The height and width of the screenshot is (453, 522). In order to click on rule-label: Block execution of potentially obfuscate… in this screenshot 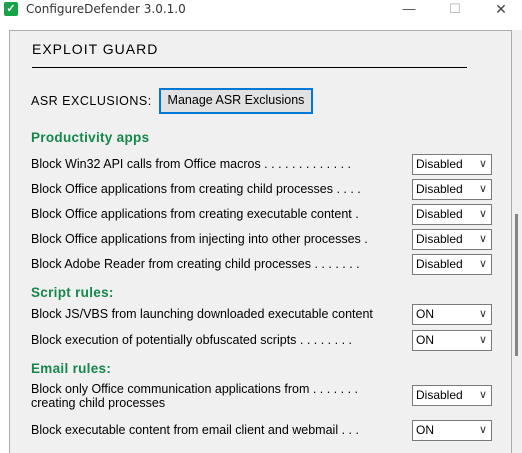, I will do `click(191, 340)`.